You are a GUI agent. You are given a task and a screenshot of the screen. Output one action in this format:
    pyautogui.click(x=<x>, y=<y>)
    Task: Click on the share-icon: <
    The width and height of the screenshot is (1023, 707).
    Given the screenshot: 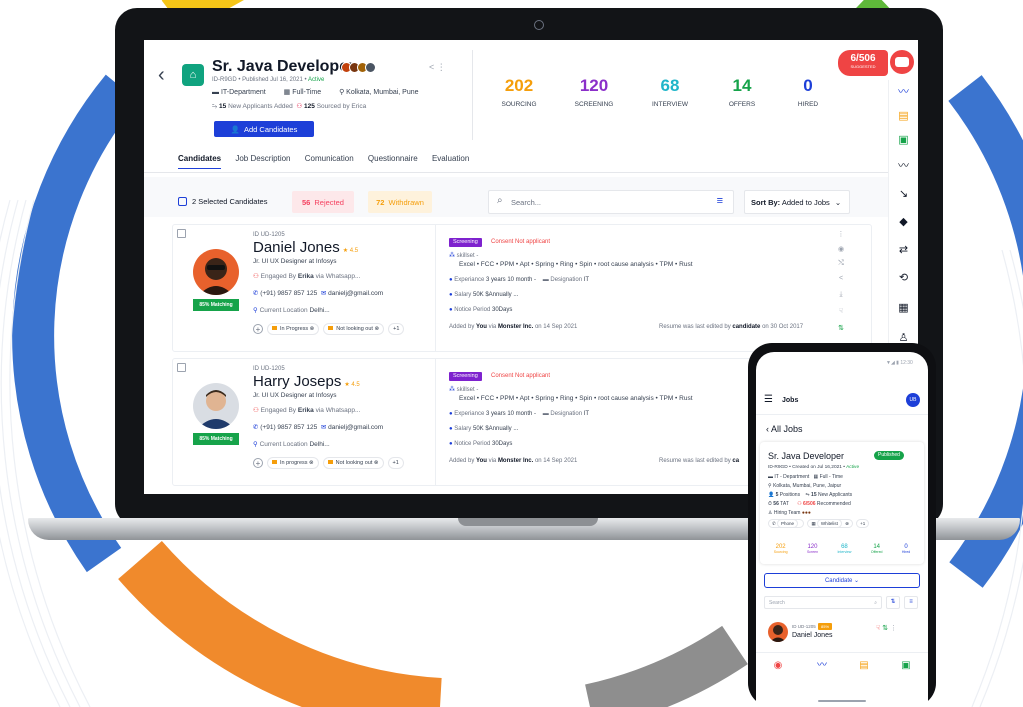 What is the action you would take?
    pyautogui.click(x=841, y=278)
    